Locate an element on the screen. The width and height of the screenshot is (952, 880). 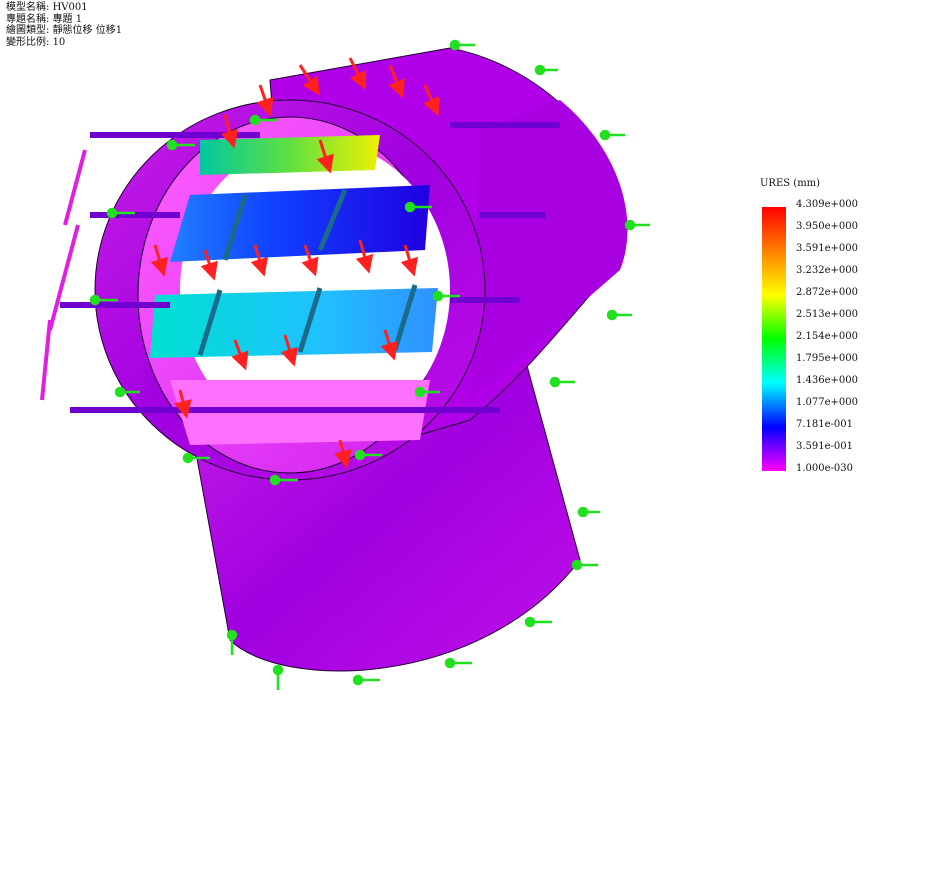
legend-tick-label: 4.309e+000 is located at coordinates (827, 204).